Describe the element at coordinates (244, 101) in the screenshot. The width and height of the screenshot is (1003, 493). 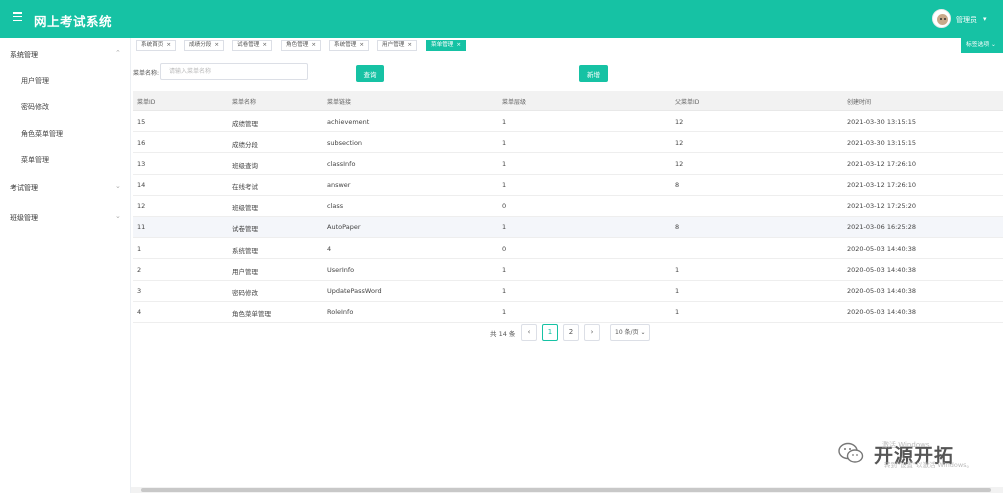
I see `column-header: 菜单名称` at that location.